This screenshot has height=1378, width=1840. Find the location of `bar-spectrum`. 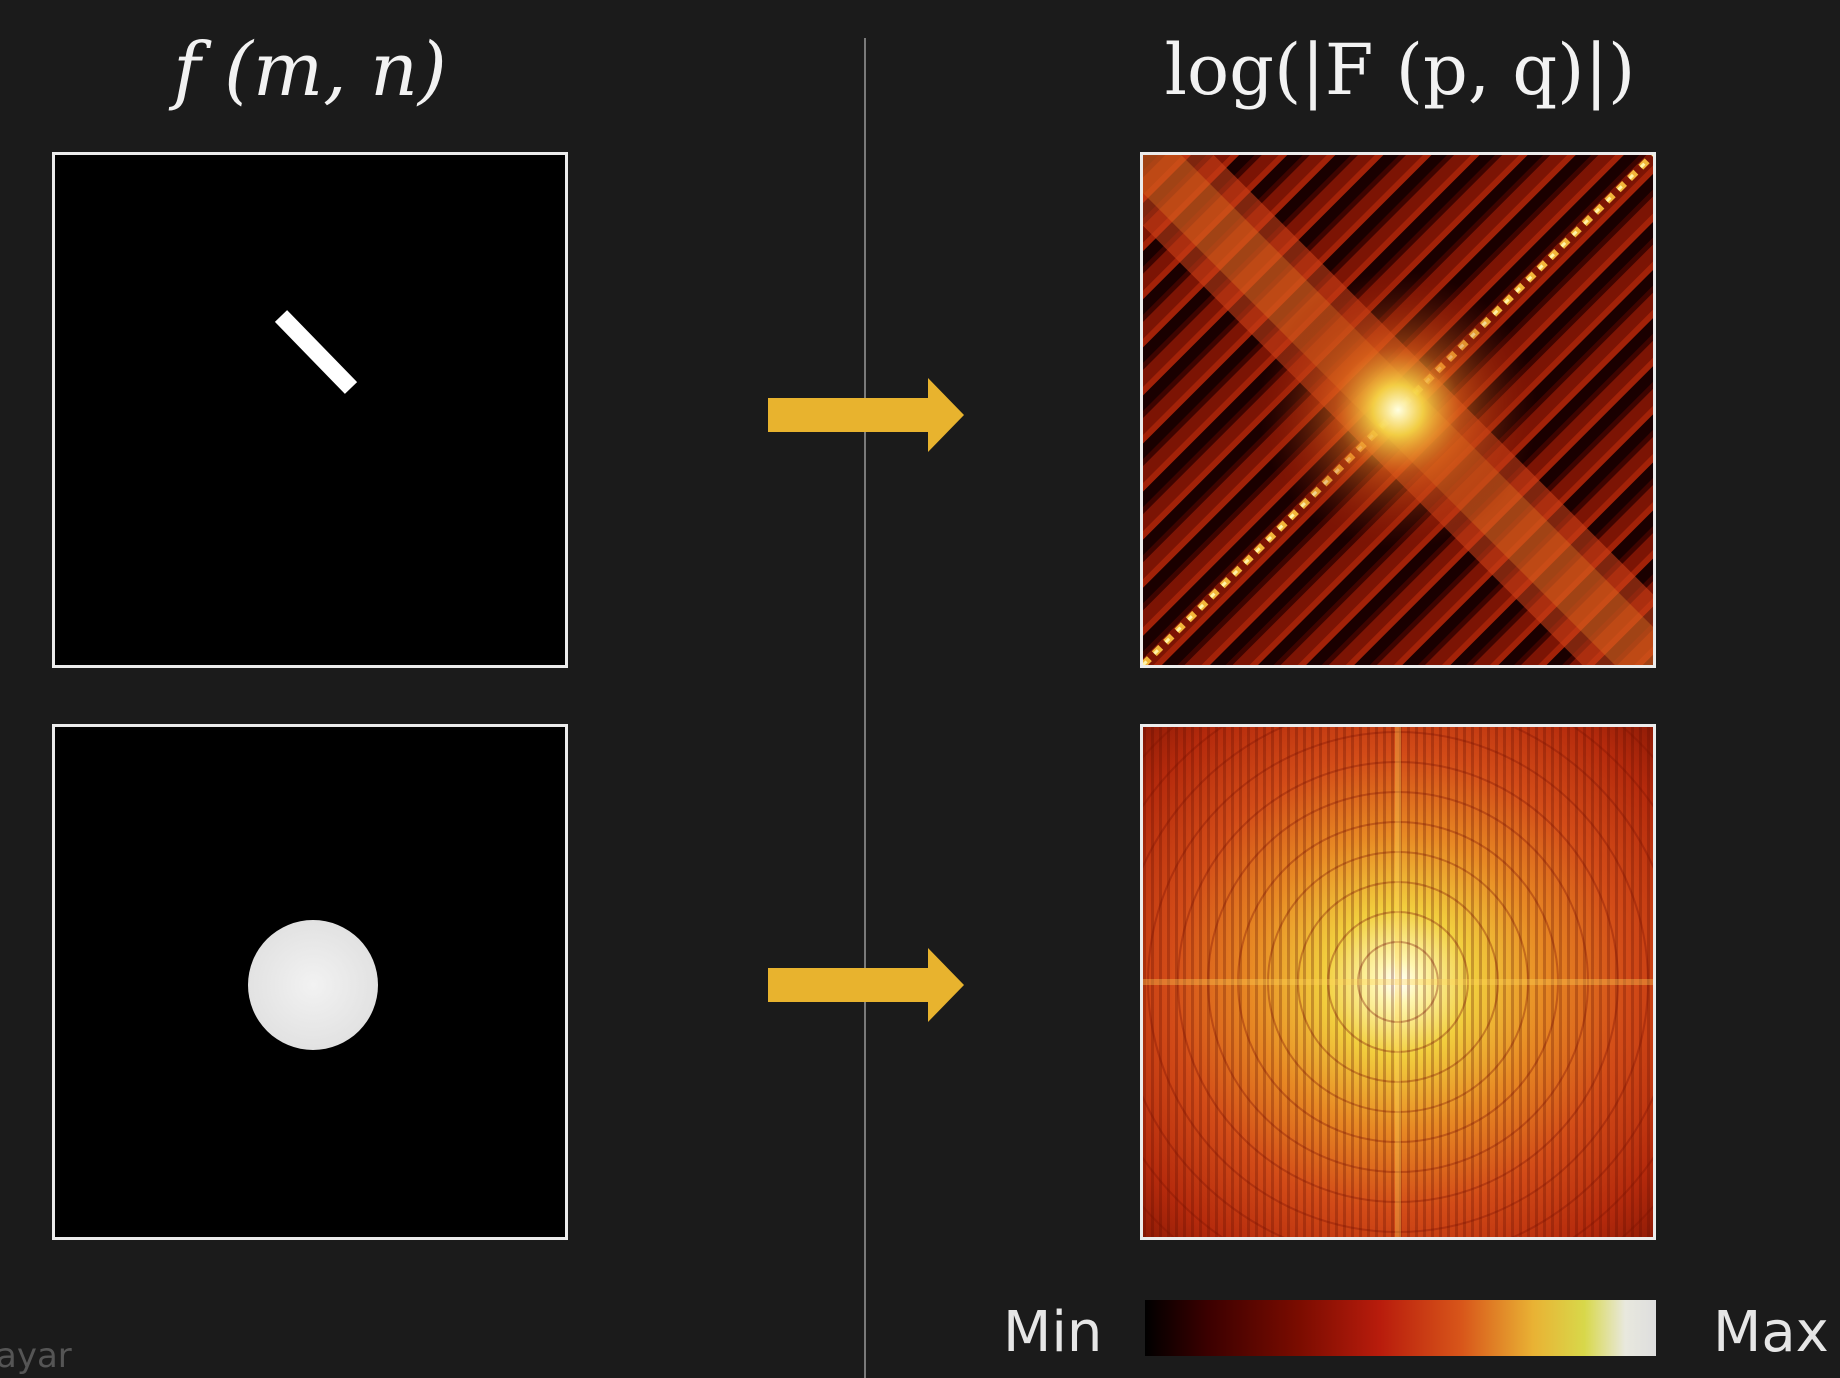

bar-spectrum is located at coordinates (1398, 410).